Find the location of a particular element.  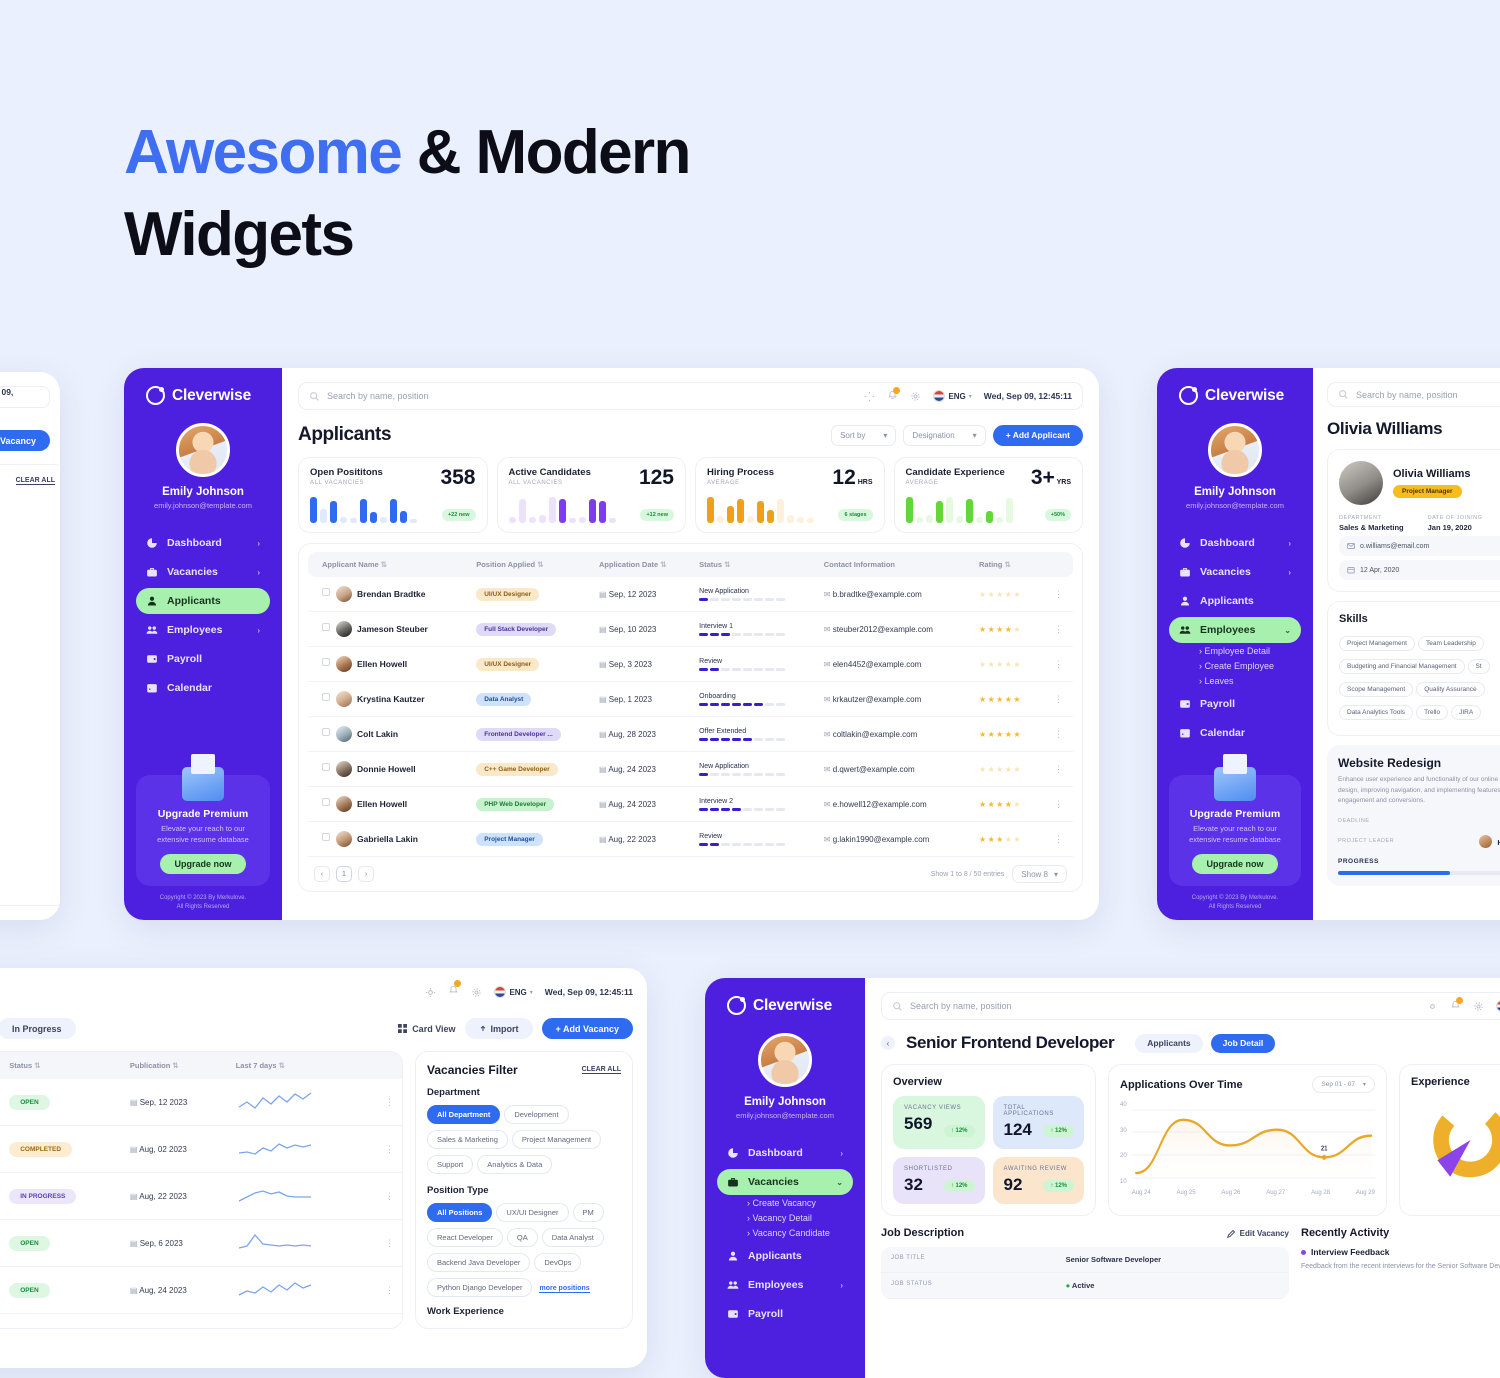

sidebar-subitem-create-employee: › Create Employee is located at coordinates (1235, 666).